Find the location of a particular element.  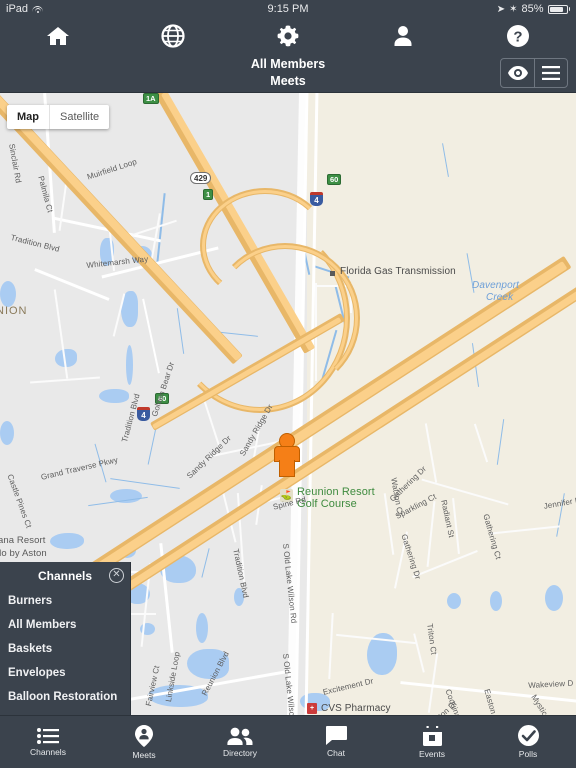

battery-percent: 85% is located at coordinates (532, 9).